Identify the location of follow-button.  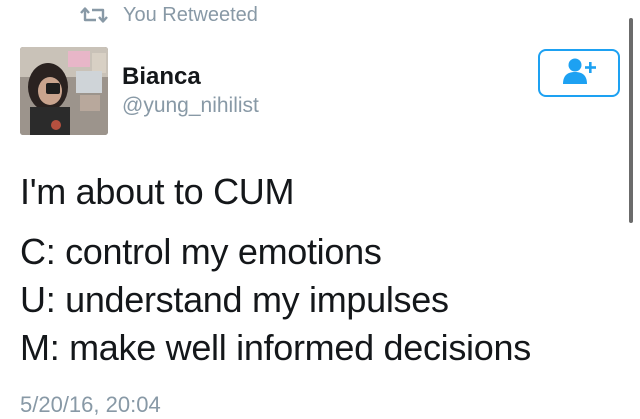
(579, 73).